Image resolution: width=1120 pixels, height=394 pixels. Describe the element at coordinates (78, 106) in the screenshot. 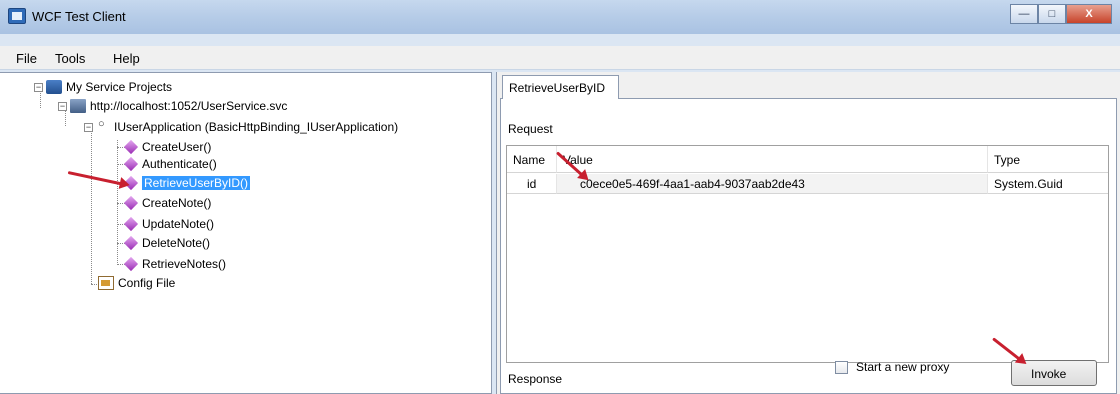

I see `service-icon` at that location.